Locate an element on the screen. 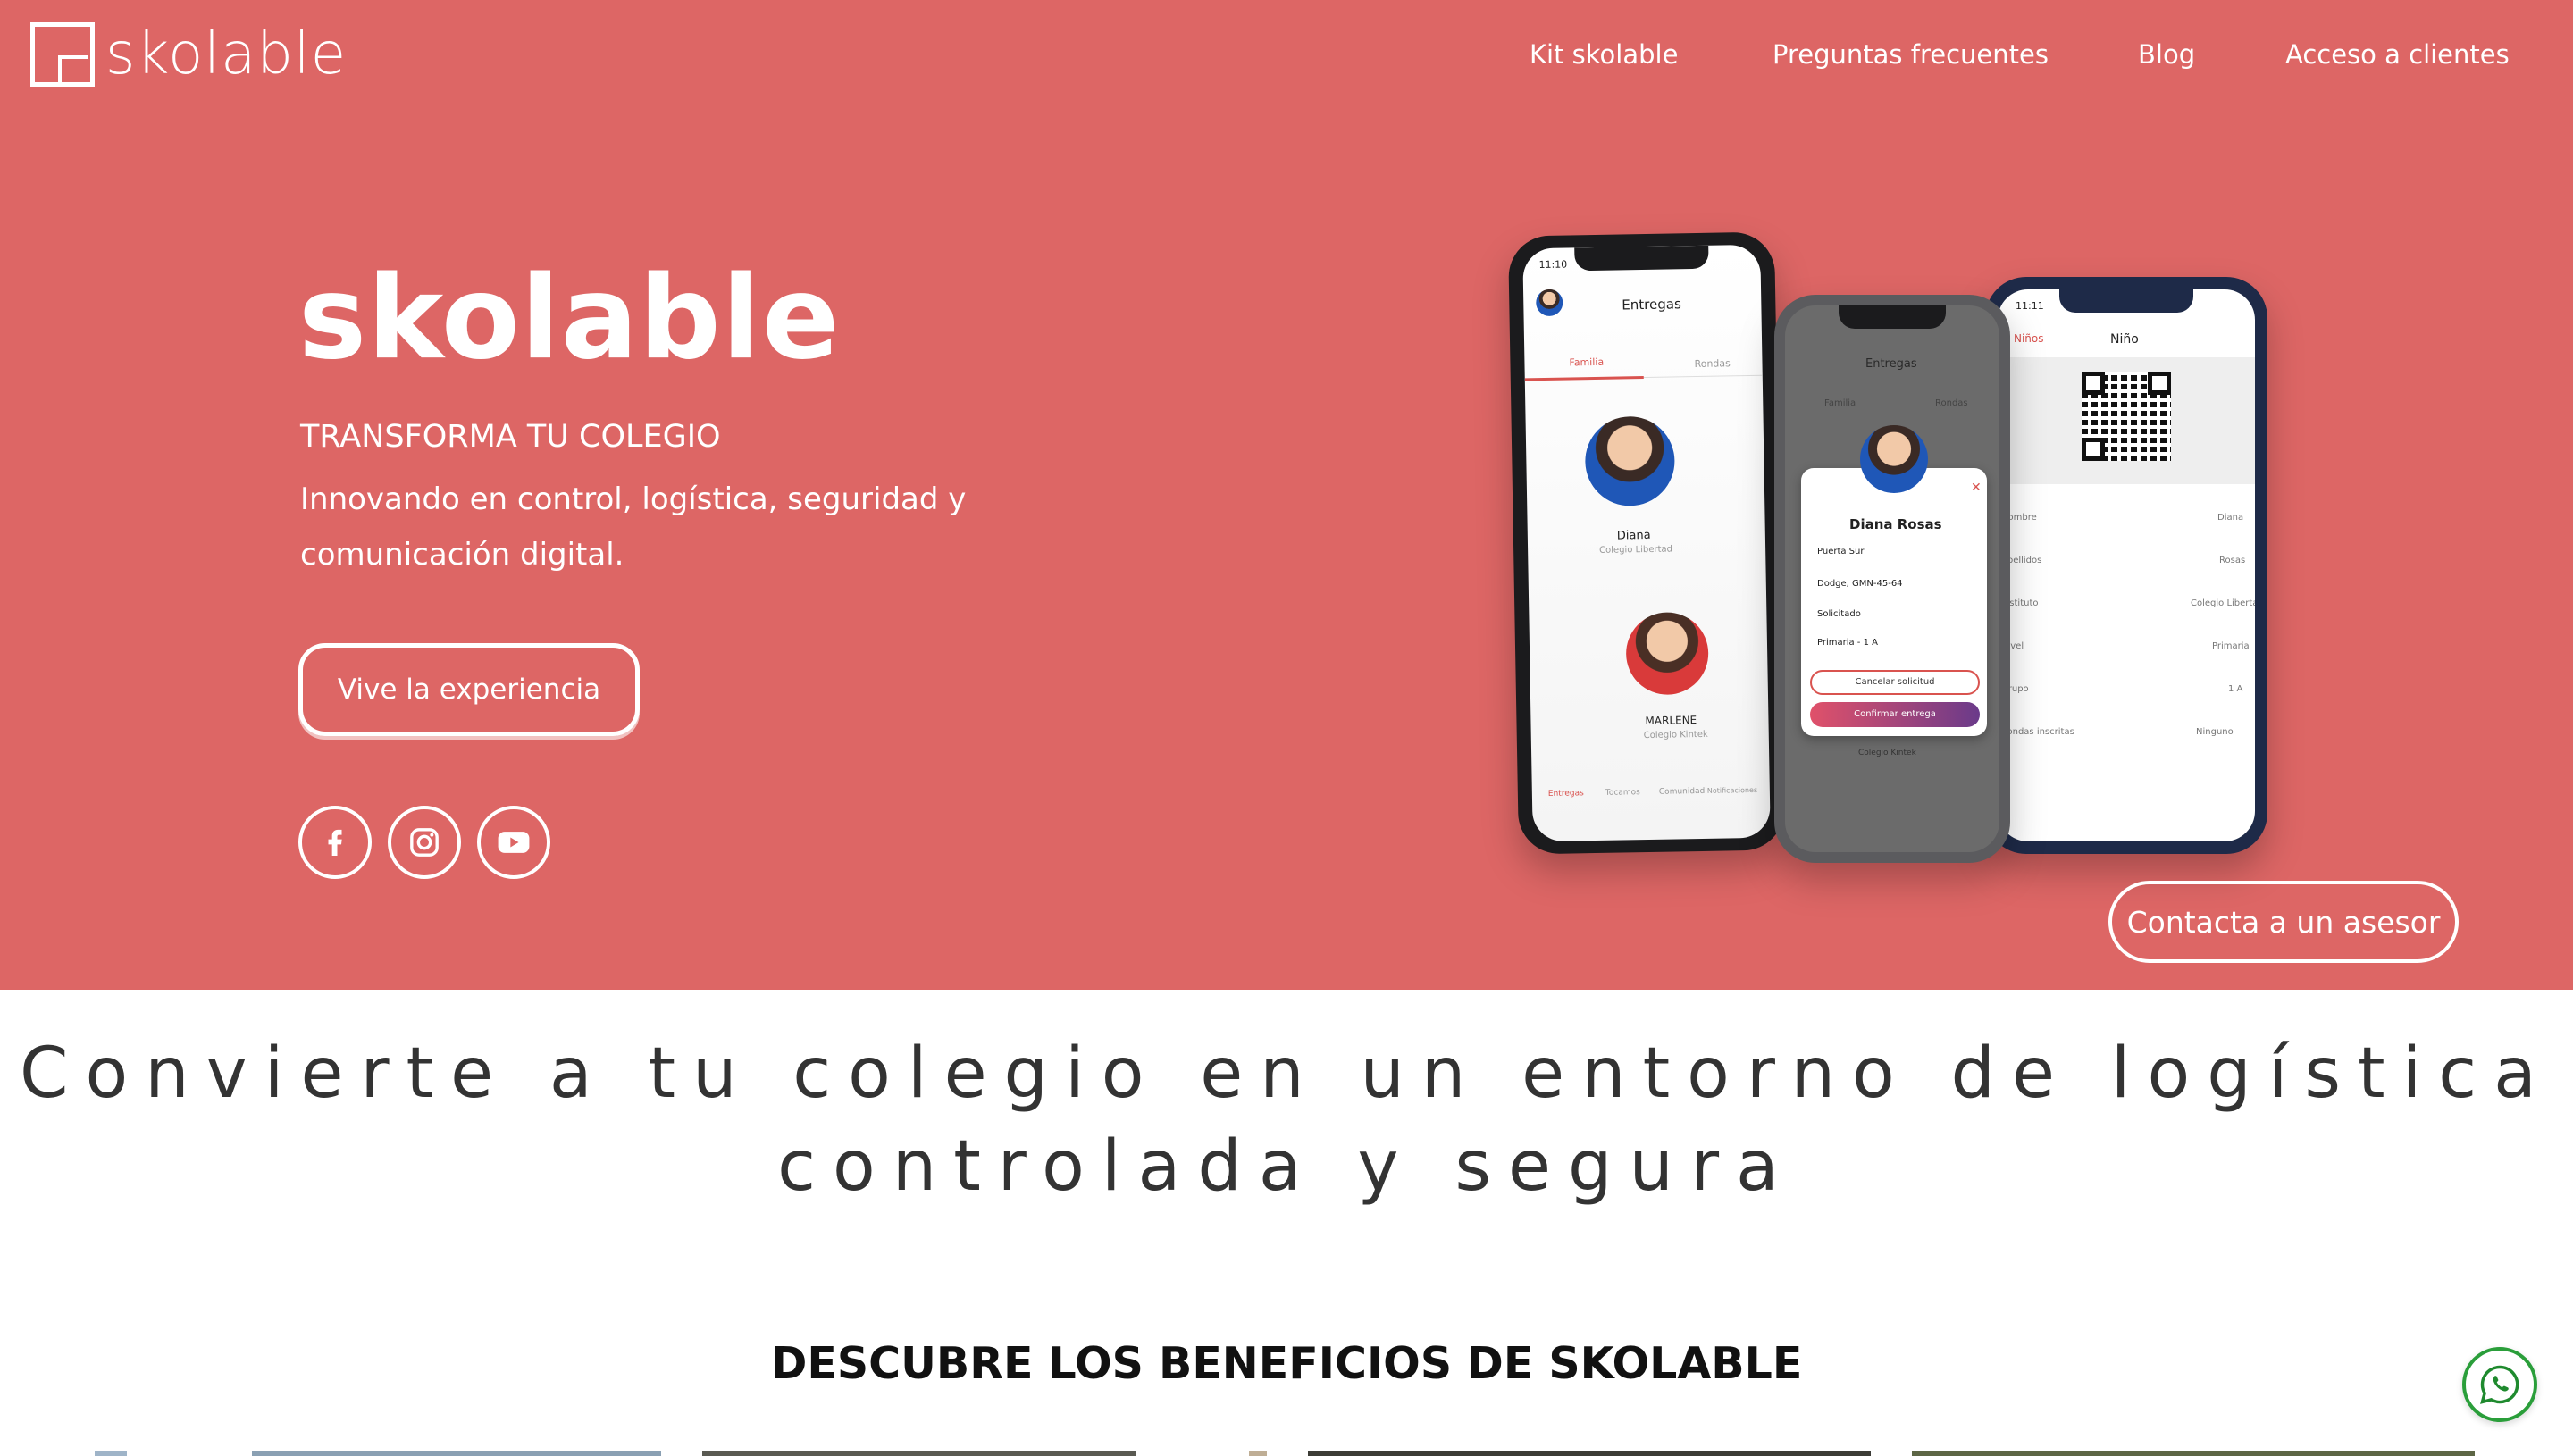 The height and width of the screenshot is (1456, 2573). nav-kit-skolable: Kit skolable is located at coordinates (1604, 54).